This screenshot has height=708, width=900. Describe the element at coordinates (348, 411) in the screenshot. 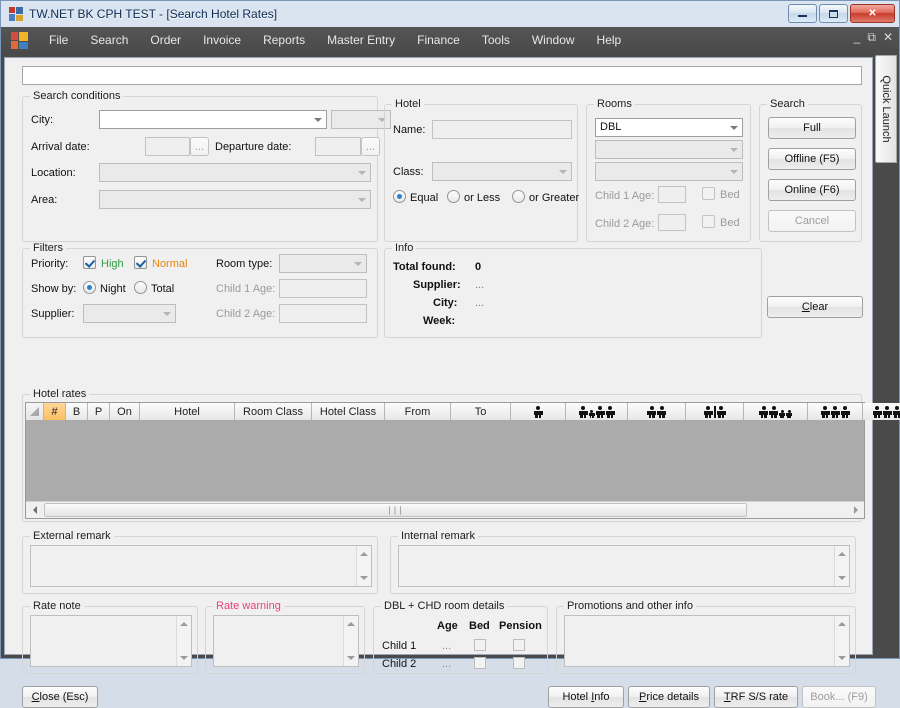

I see `grid-col-hotel-class: Hotel Class` at that location.